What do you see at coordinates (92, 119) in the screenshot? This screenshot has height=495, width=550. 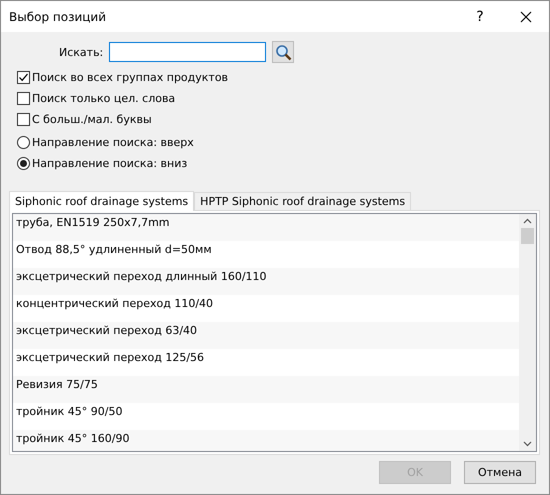 I see `checkbox-label: С больш./мал. буквы` at bounding box center [92, 119].